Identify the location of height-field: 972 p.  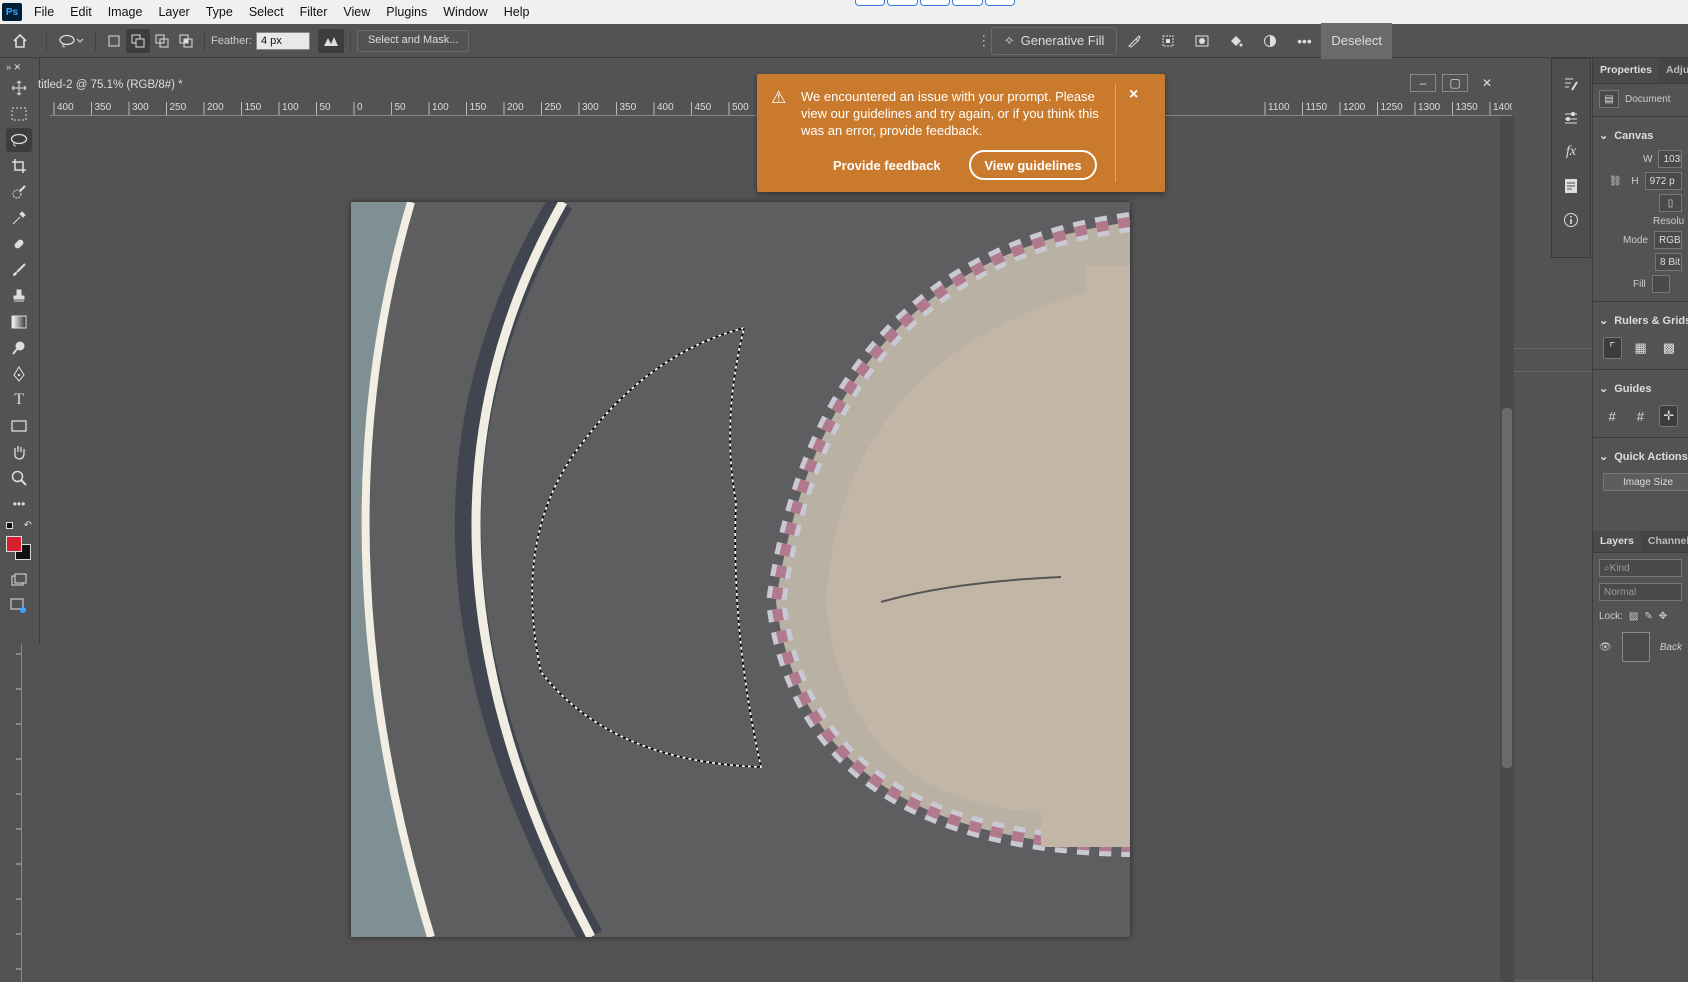
(1663, 181).